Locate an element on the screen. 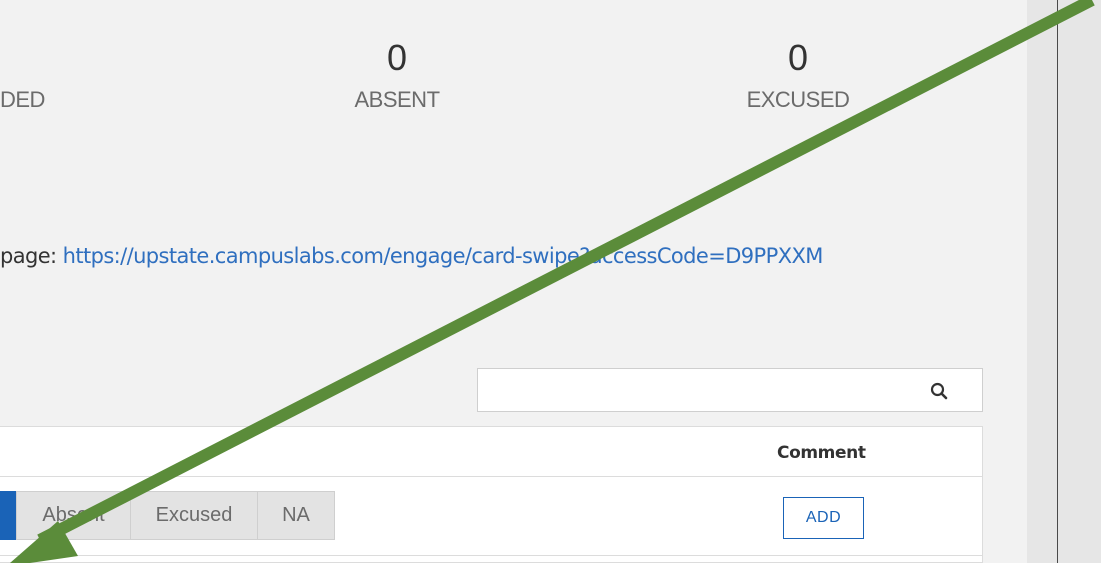 The width and height of the screenshot is (1101, 563). add-comment-button: ADD is located at coordinates (823, 518).